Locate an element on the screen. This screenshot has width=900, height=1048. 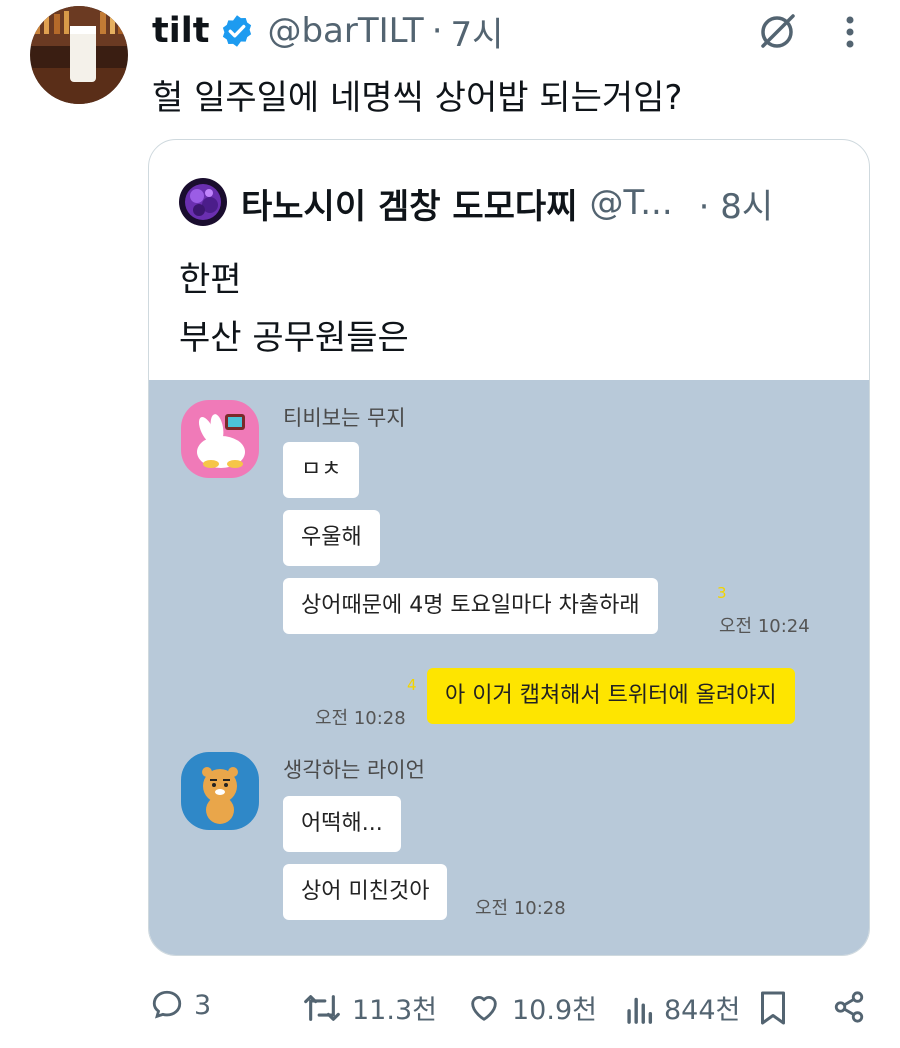
quoted-time: · 8시 is located at coordinates (736, 206).